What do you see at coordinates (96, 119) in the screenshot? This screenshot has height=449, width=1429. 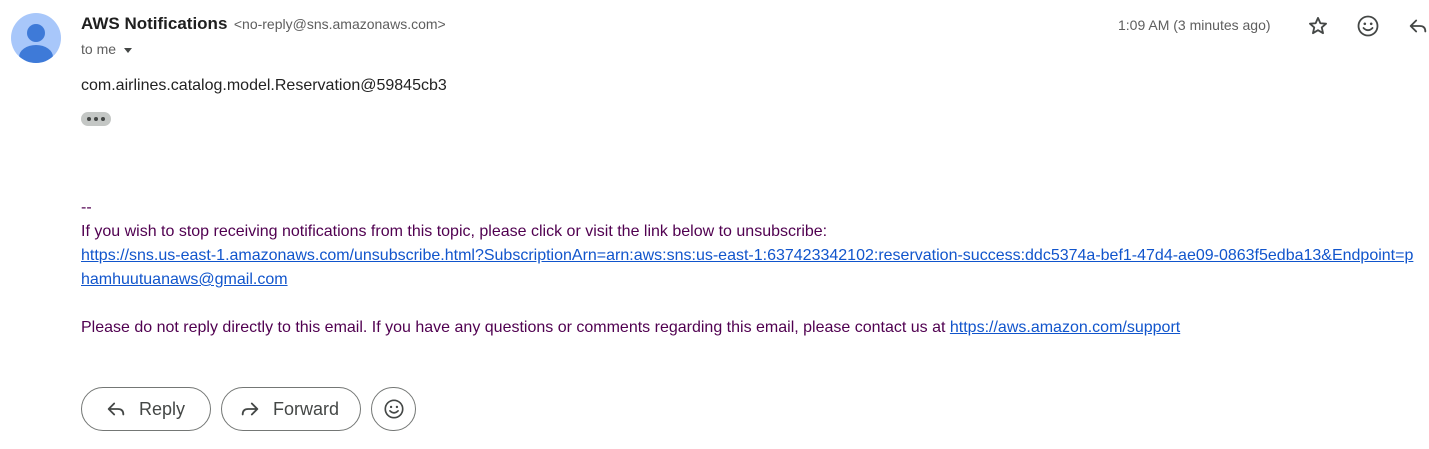 I see `show-trimmed-content-button` at bounding box center [96, 119].